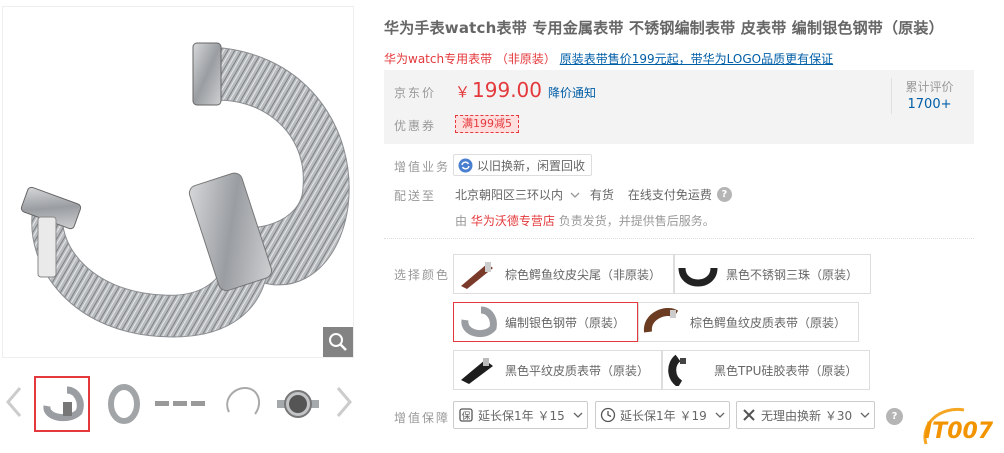 This screenshot has height=453, width=1004. I want to click on zoom-button, so click(338, 342).